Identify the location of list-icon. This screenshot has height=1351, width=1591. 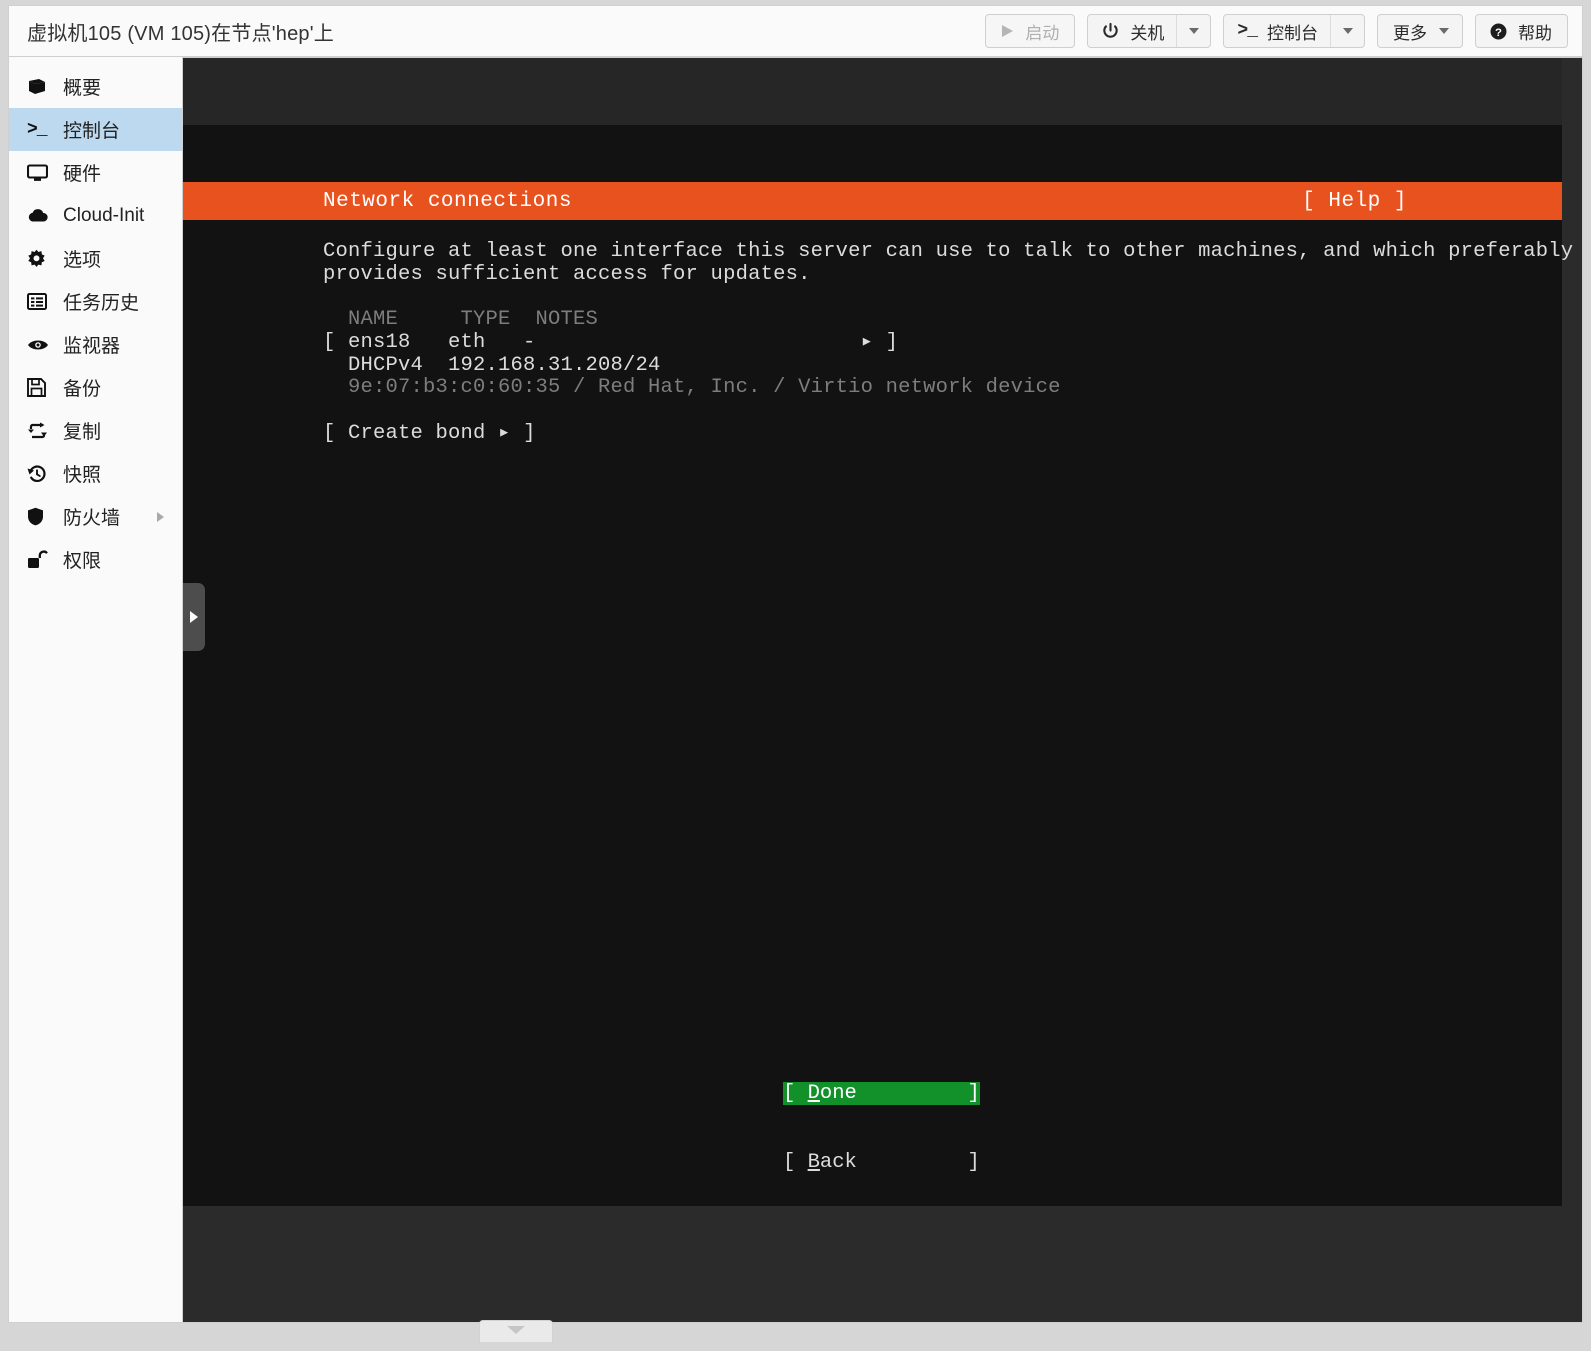
(40, 302).